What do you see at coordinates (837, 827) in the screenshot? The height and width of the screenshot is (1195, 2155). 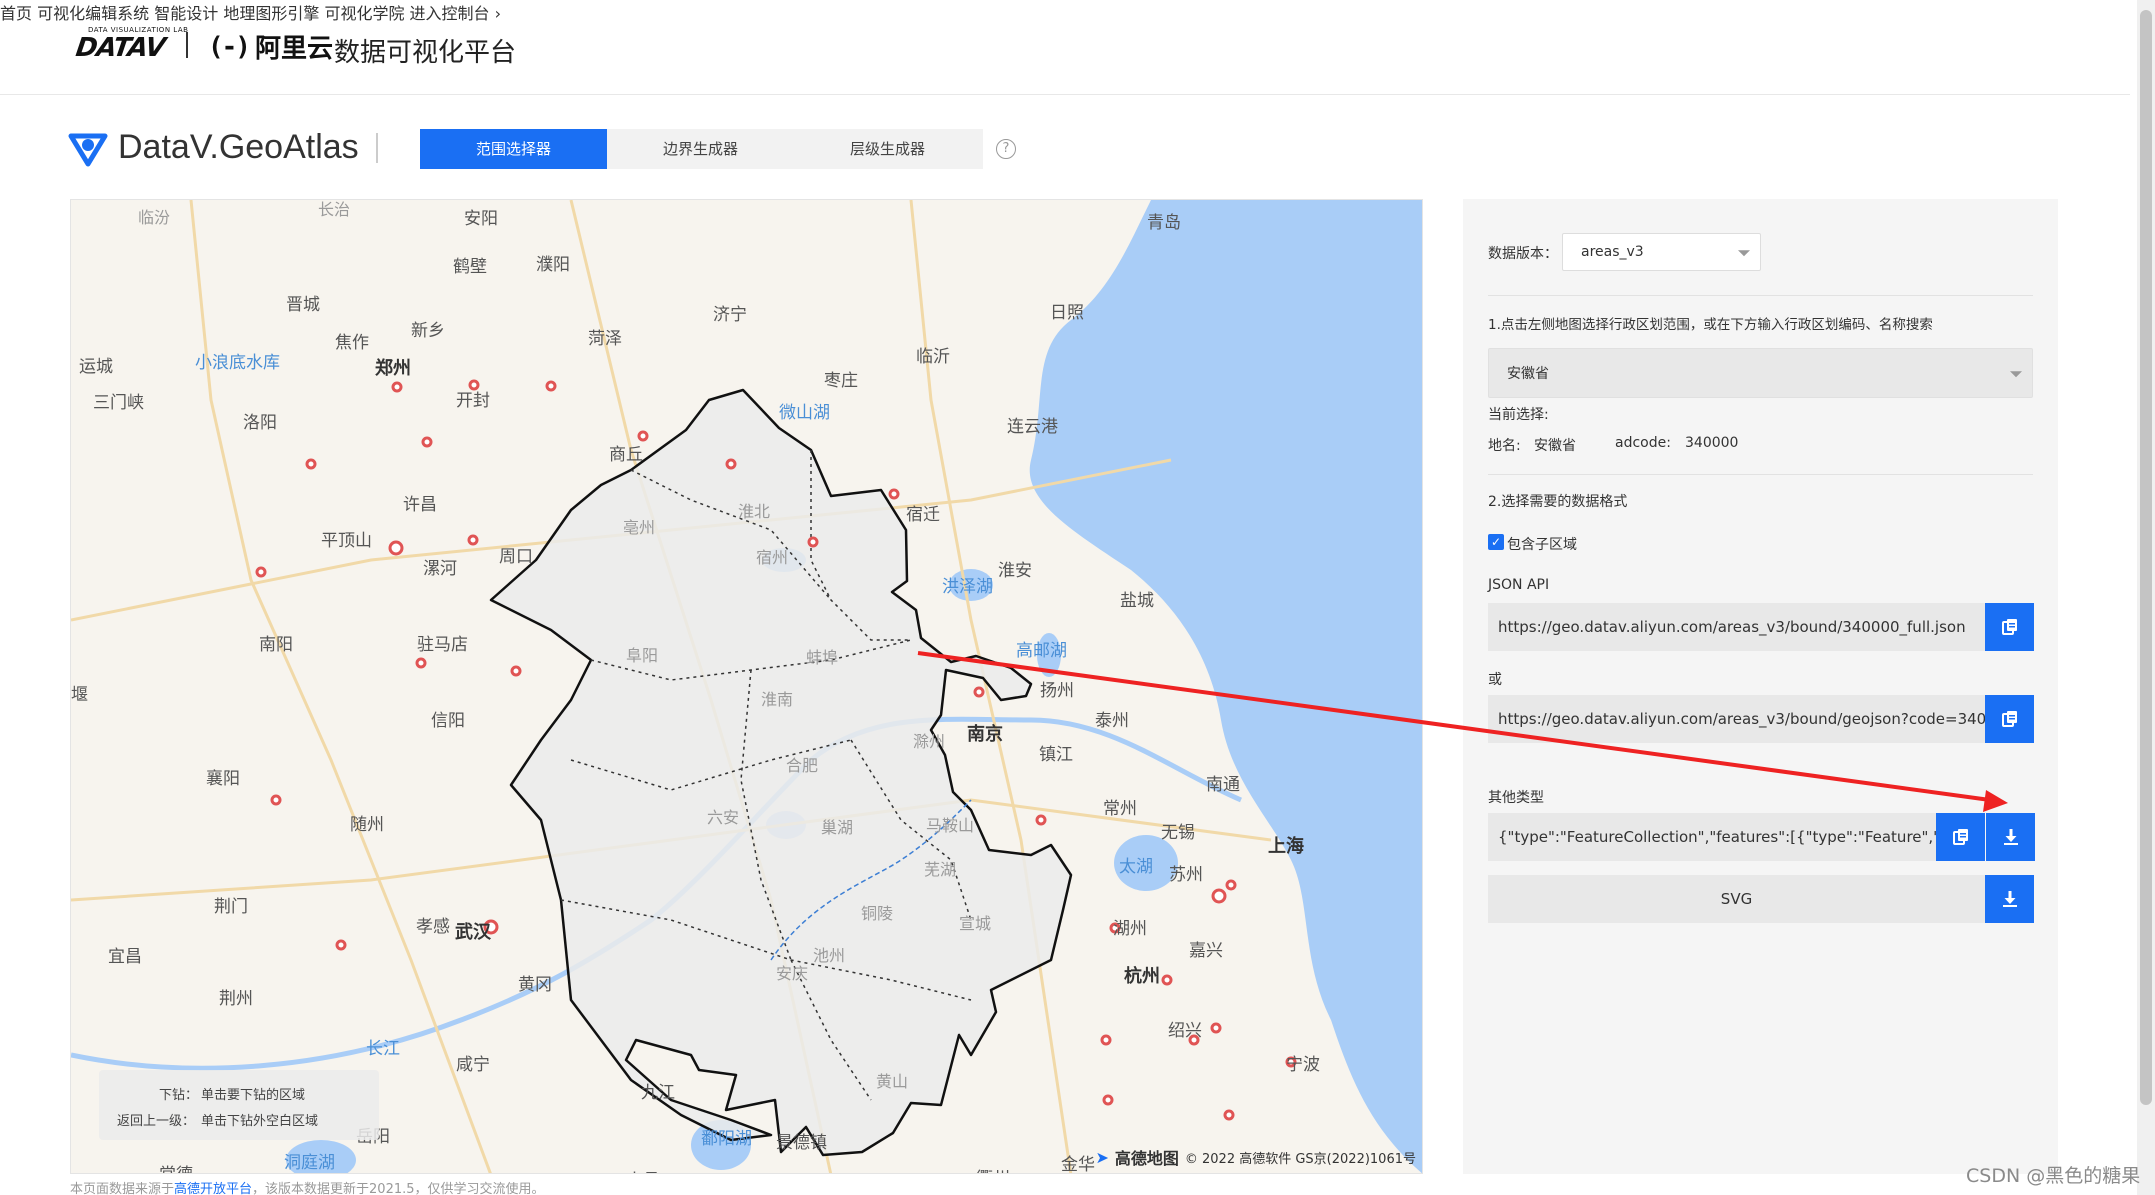 I see `map-label: 巢湖` at bounding box center [837, 827].